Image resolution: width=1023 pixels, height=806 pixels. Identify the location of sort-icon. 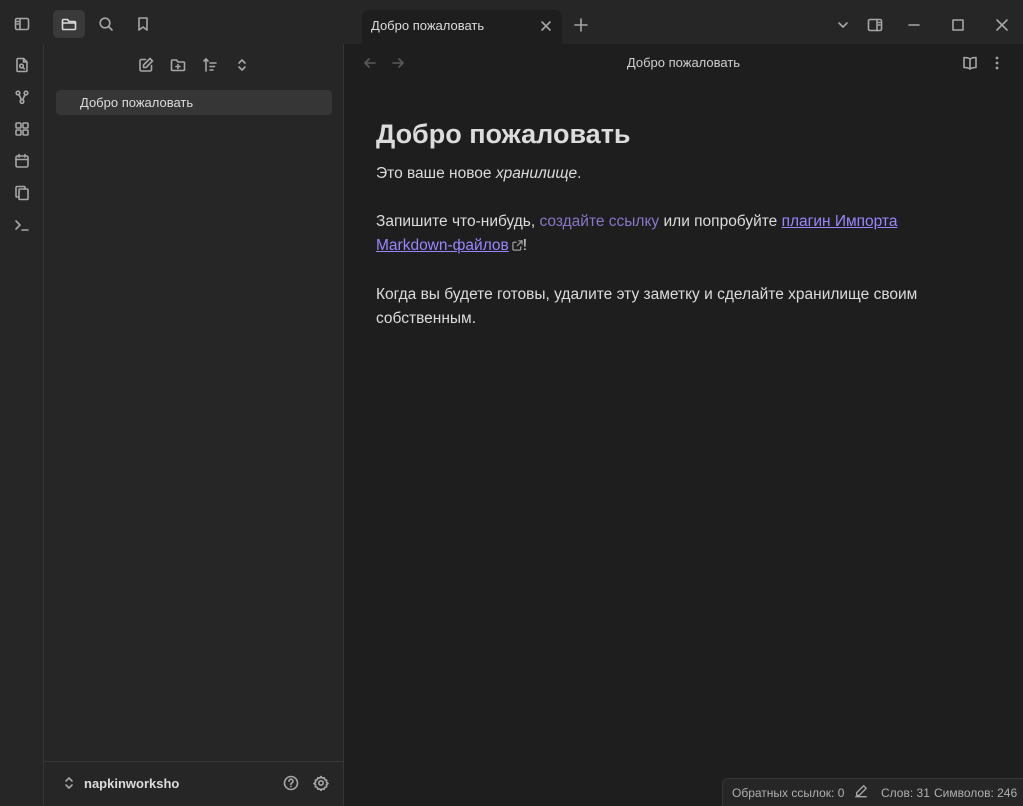
(210, 65).